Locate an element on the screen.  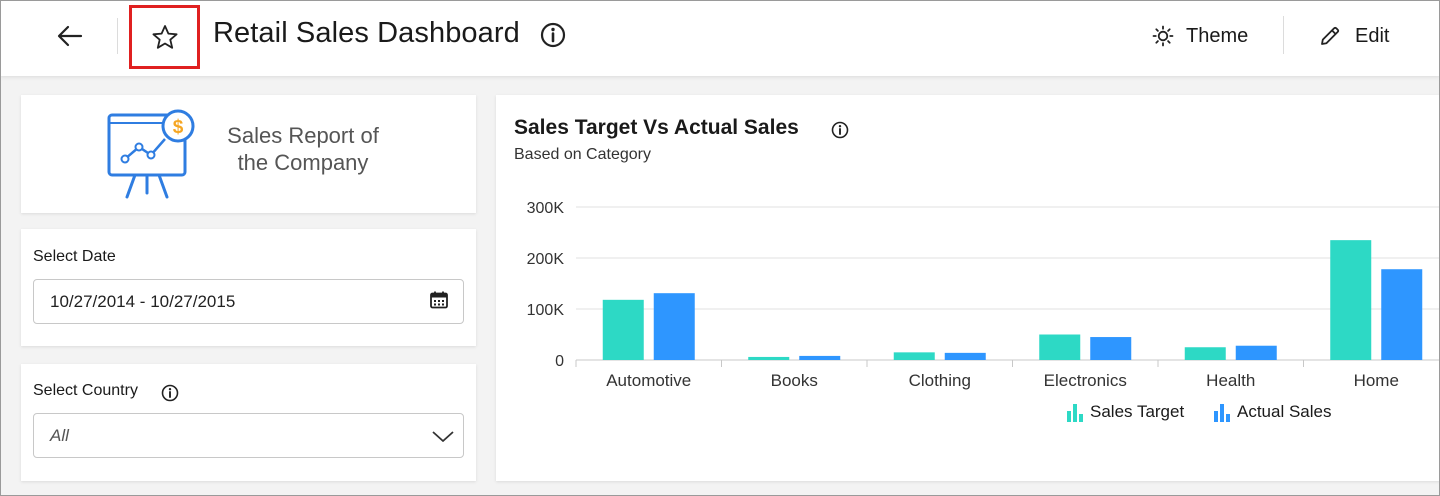
back-button is located at coordinates (70, 36).